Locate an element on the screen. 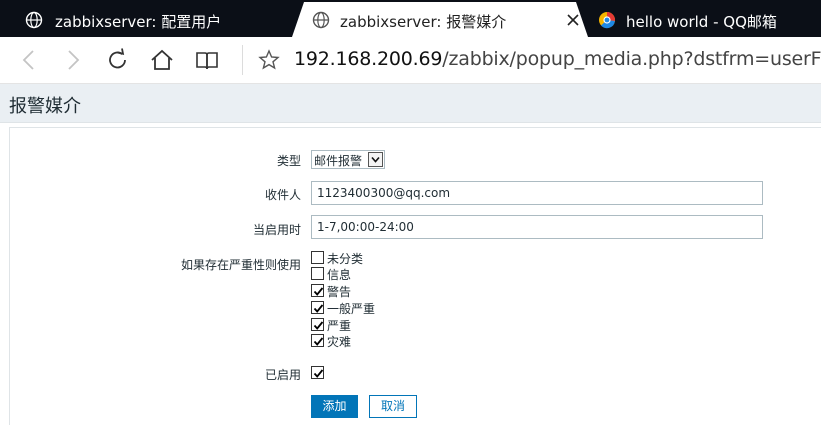  severity-item-label: 未分类 is located at coordinates (345, 259).